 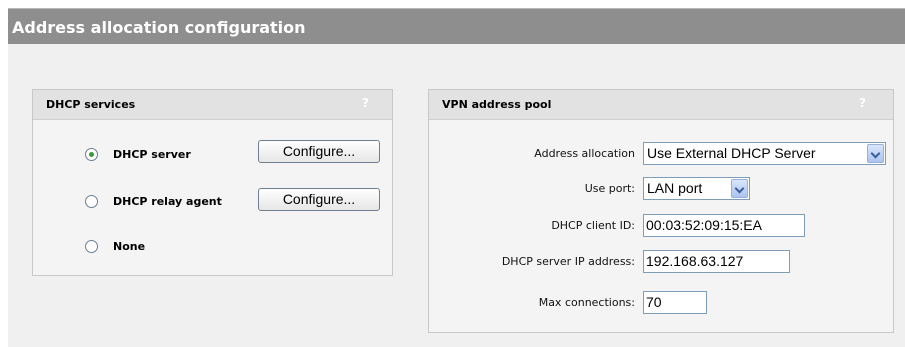 I want to click on dhcp-relay-agent-radio, so click(x=91, y=201).